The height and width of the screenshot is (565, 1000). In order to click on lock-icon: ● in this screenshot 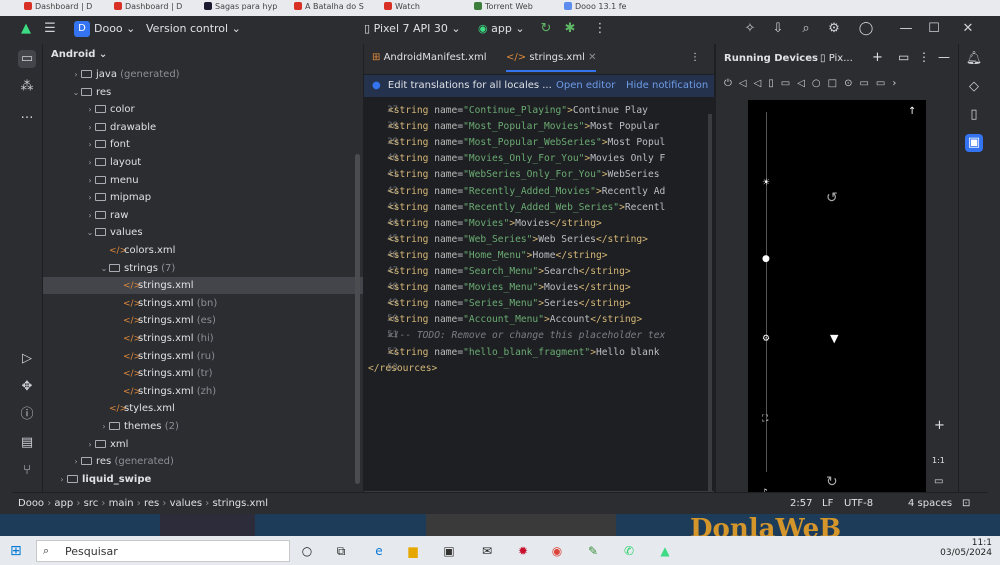, I will do `click(766, 259)`.